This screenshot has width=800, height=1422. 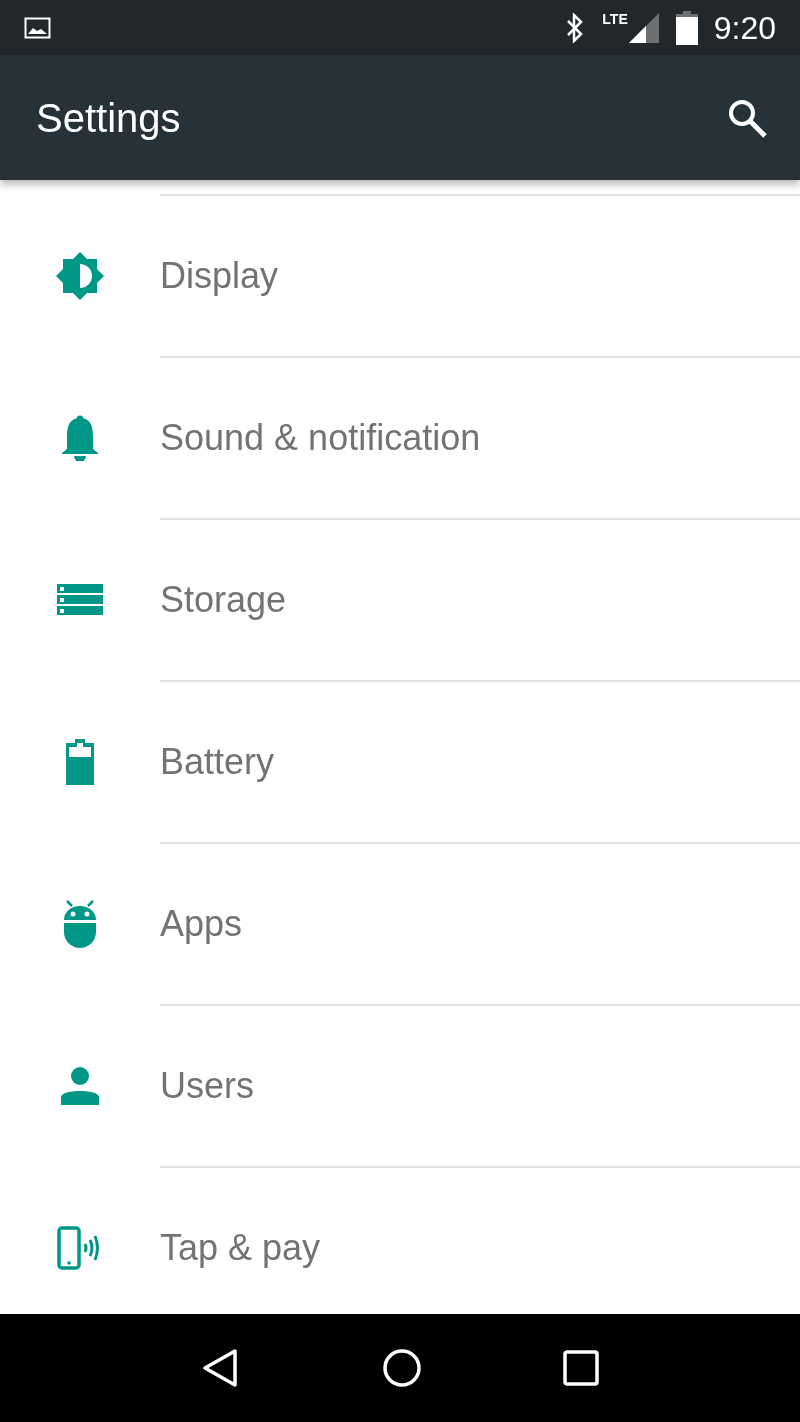 I want to click on settings-item: Battery, so click(x=400, y=762).